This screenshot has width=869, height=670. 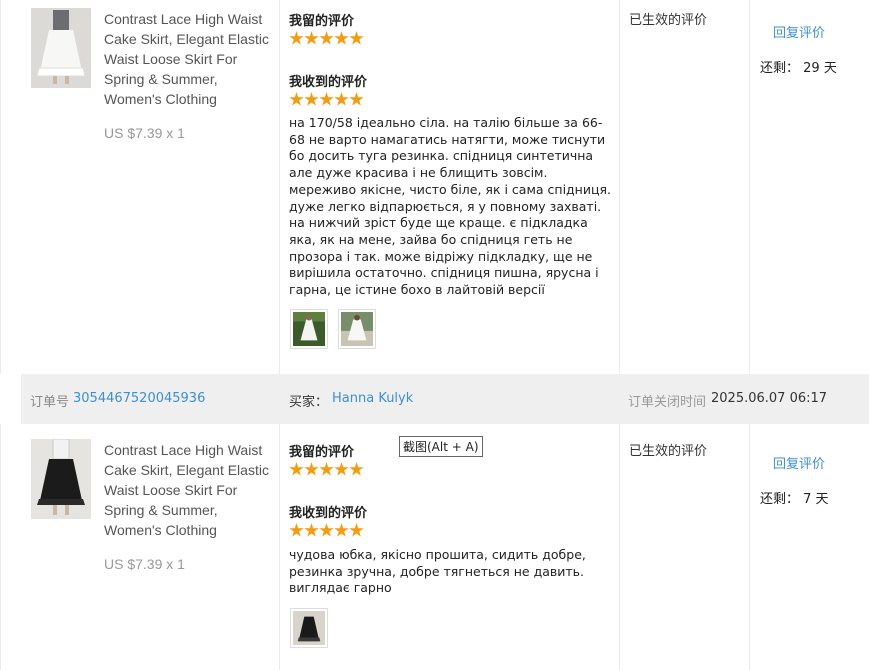 I want to click on buyer-label: 买家：, so click(x=309, y=402).